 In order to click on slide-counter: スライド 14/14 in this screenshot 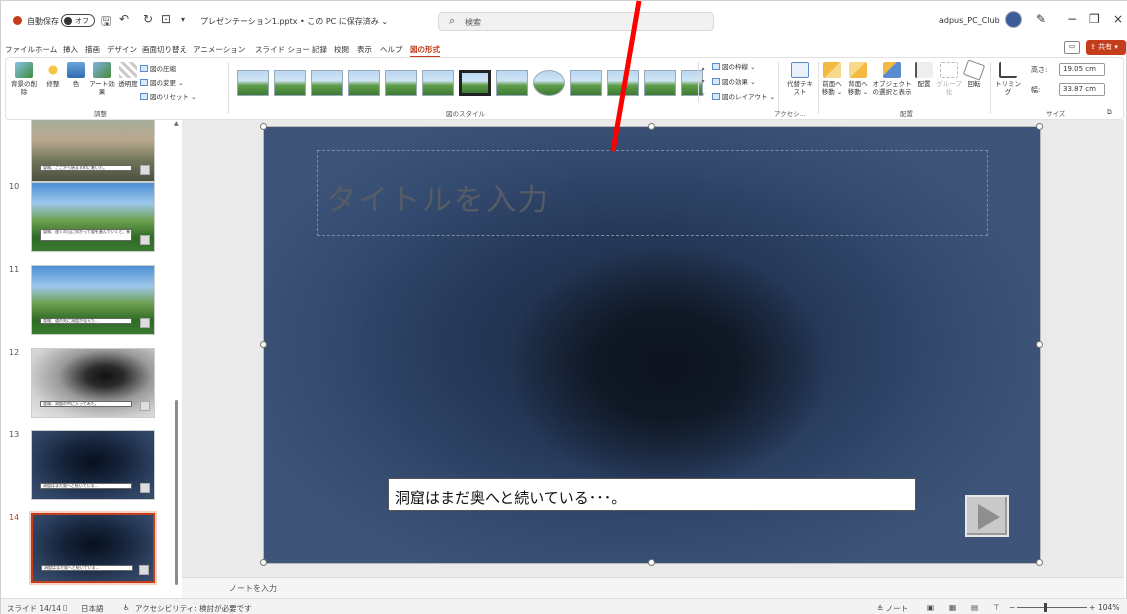, I will do `click(34, 608)`.